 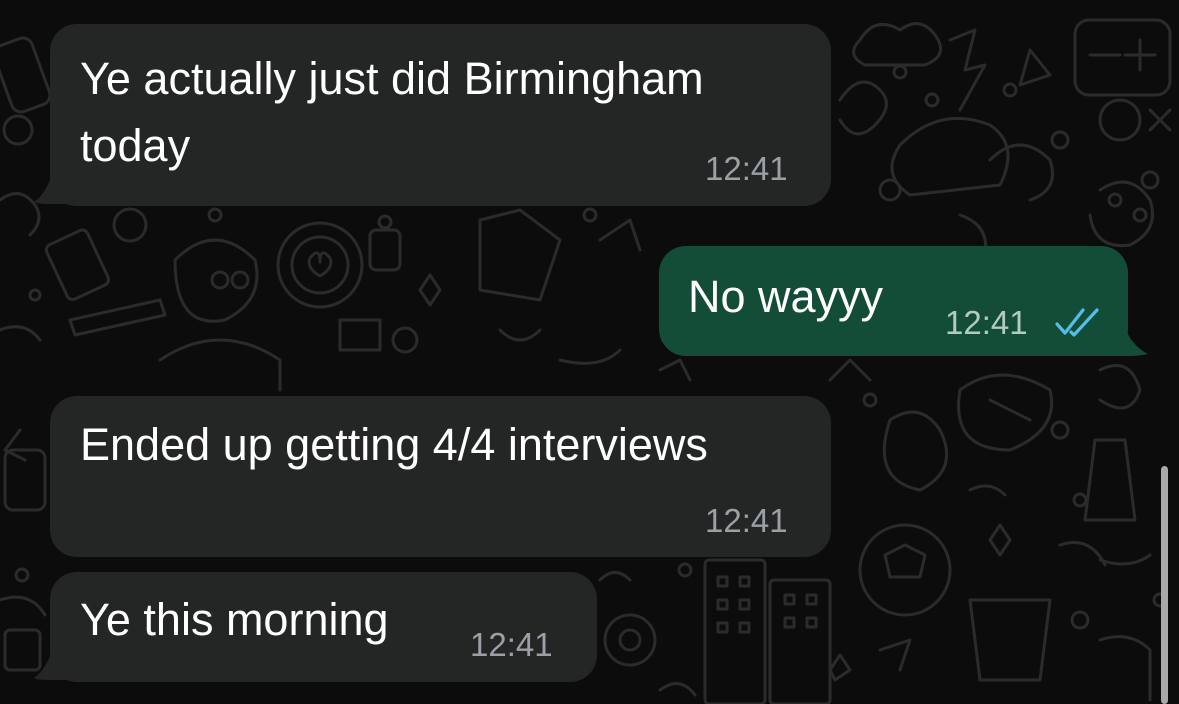 What do you see at coordinates (234, 619) in the screenshot?
I see `message-text: Ye this morning` at bounding box center [234, 619].